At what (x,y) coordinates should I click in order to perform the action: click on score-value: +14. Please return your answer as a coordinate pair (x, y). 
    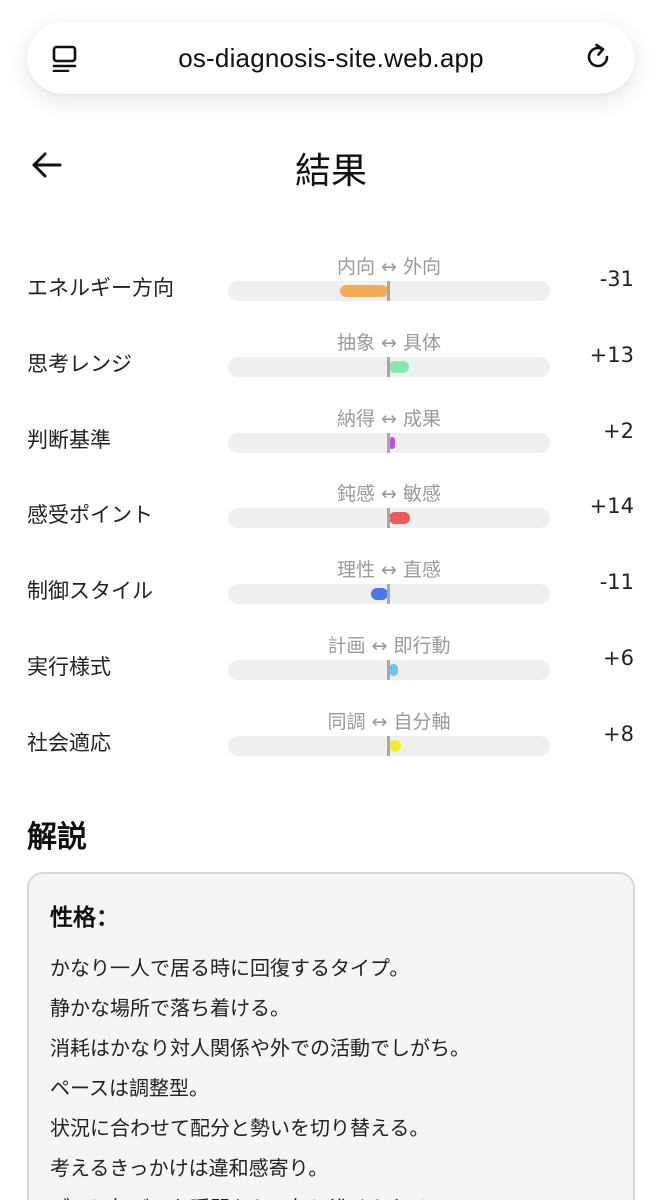
    Looking at the image, I should click on (611, 506).